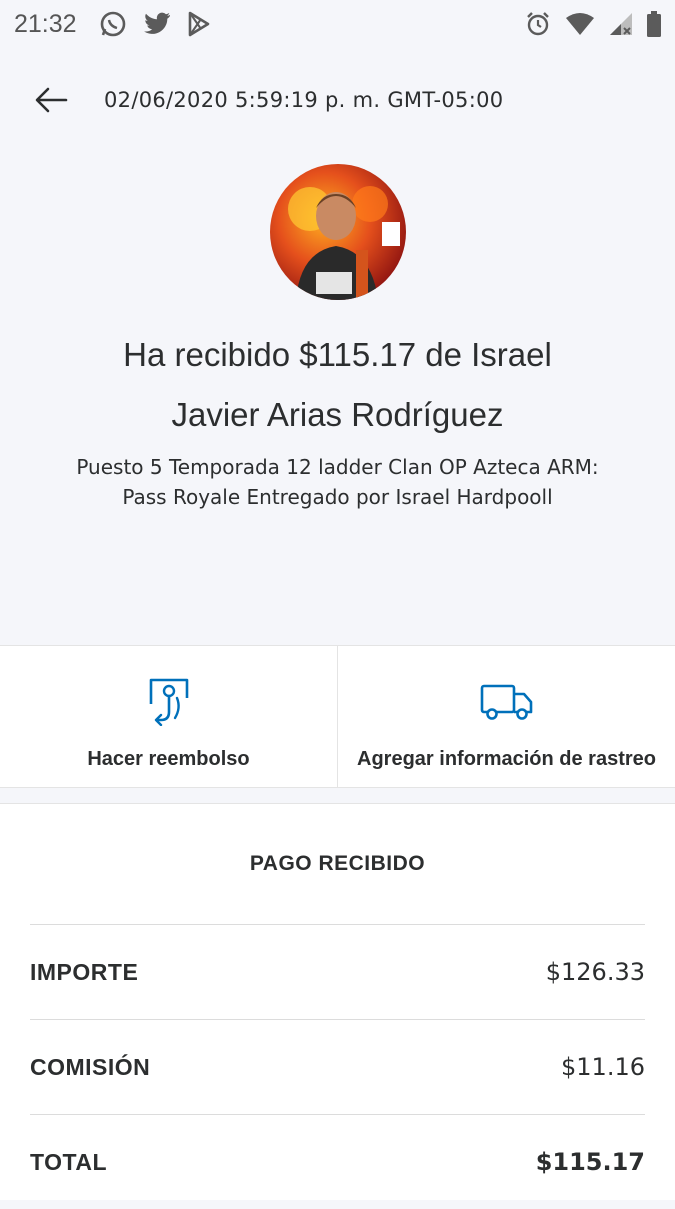 The width and height of the screenshot is (675, 1209). I want to click on twitter-icon, so click(156, 23).